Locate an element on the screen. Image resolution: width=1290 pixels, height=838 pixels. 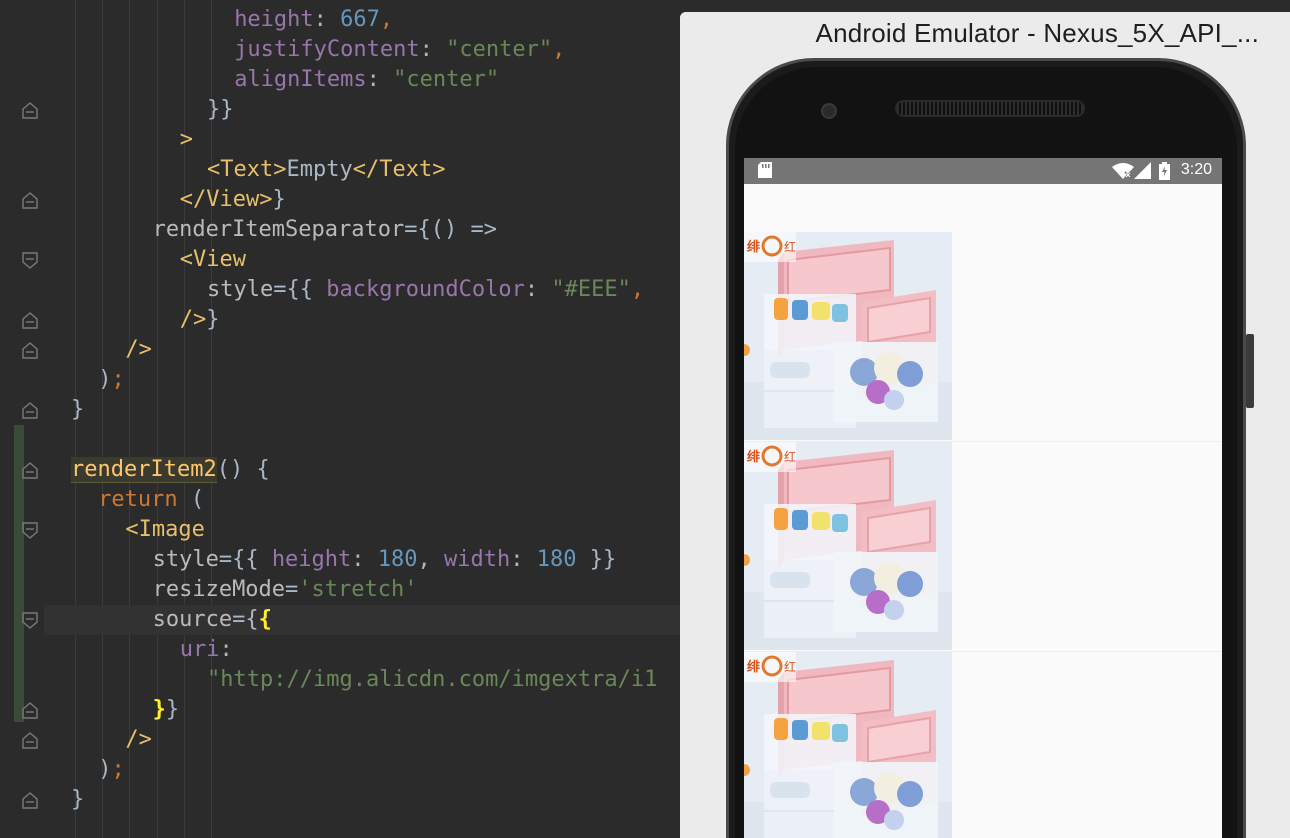
code-token: renderItemSeparator is located at coordinates (278, 229).